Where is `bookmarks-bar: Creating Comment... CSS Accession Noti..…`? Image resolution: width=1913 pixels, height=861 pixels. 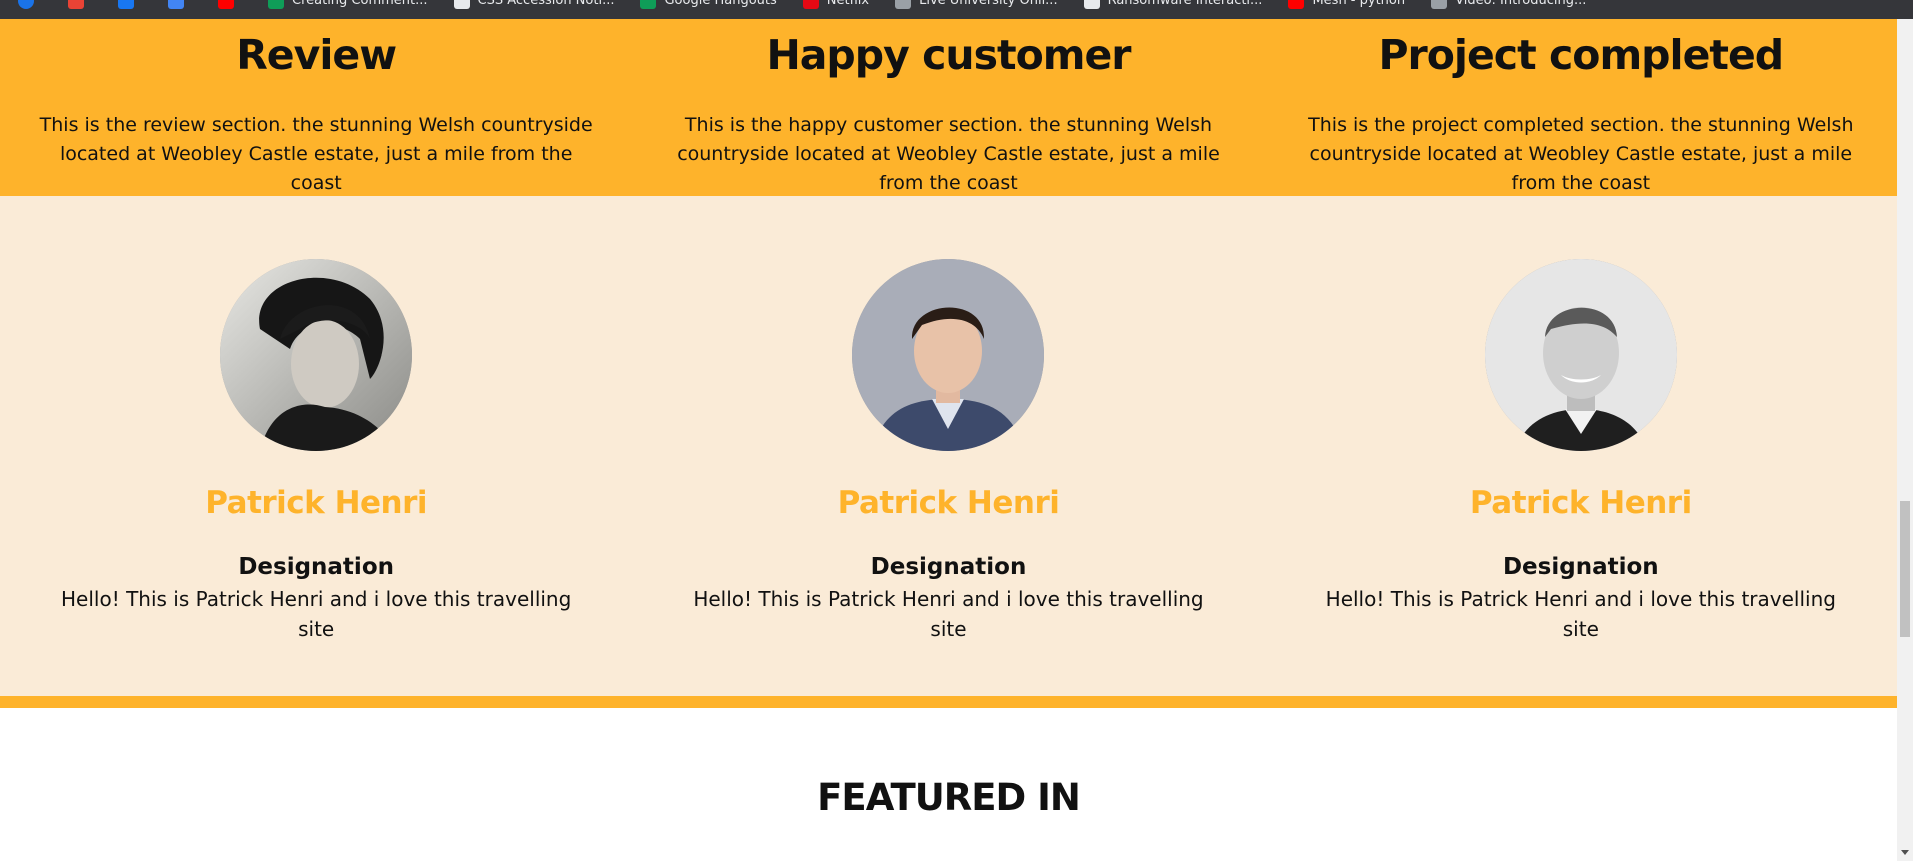 bookmarks-bar: Creating Comment... CSS Accession Noti..… is located at coordinates (956, 9).